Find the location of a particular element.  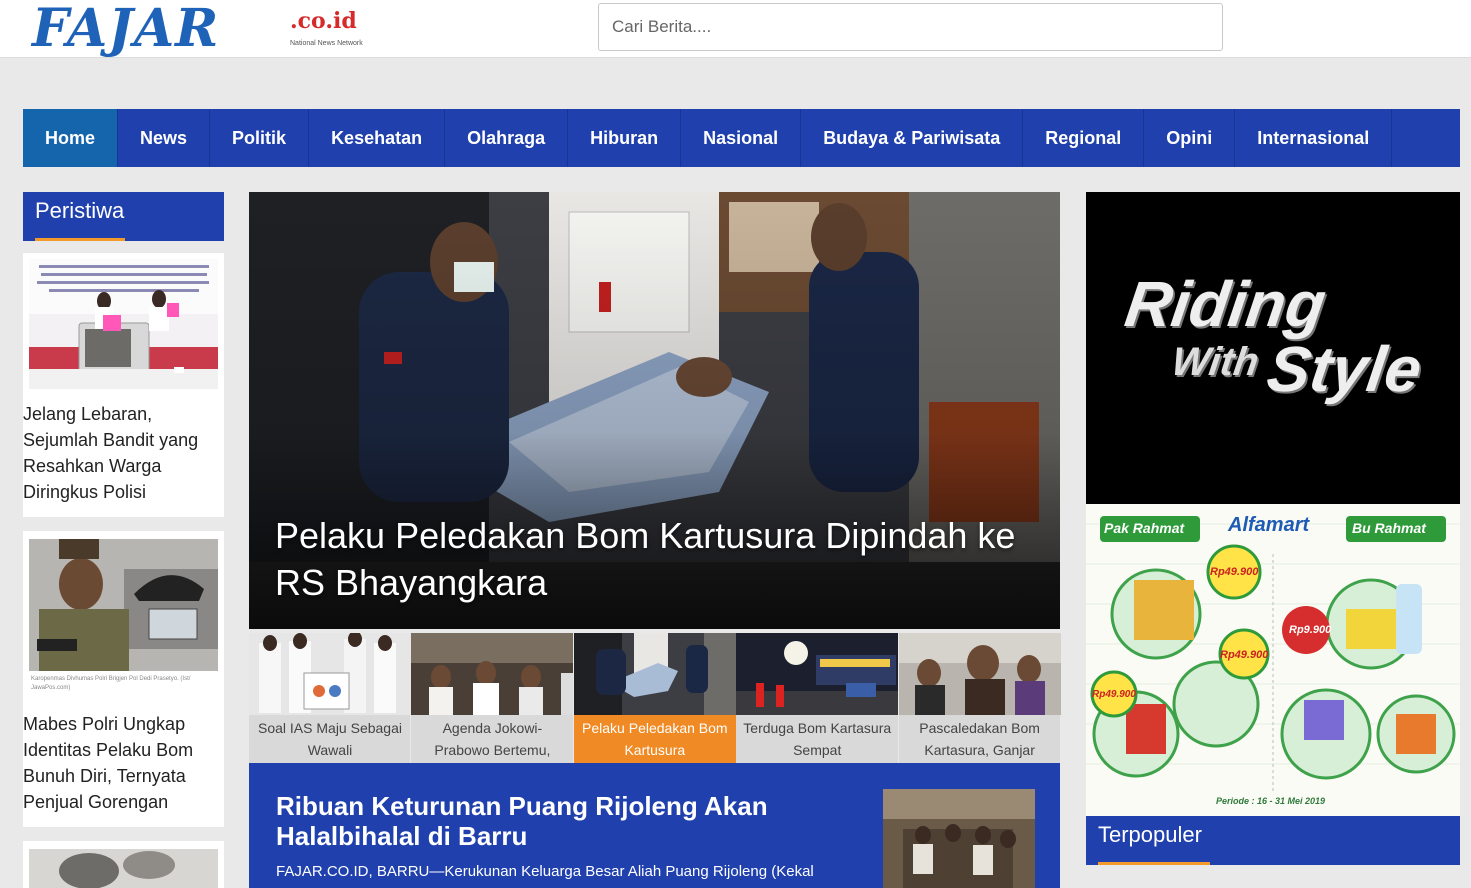

popular-title: Terpopuler is located at coordinates (1150, 834).